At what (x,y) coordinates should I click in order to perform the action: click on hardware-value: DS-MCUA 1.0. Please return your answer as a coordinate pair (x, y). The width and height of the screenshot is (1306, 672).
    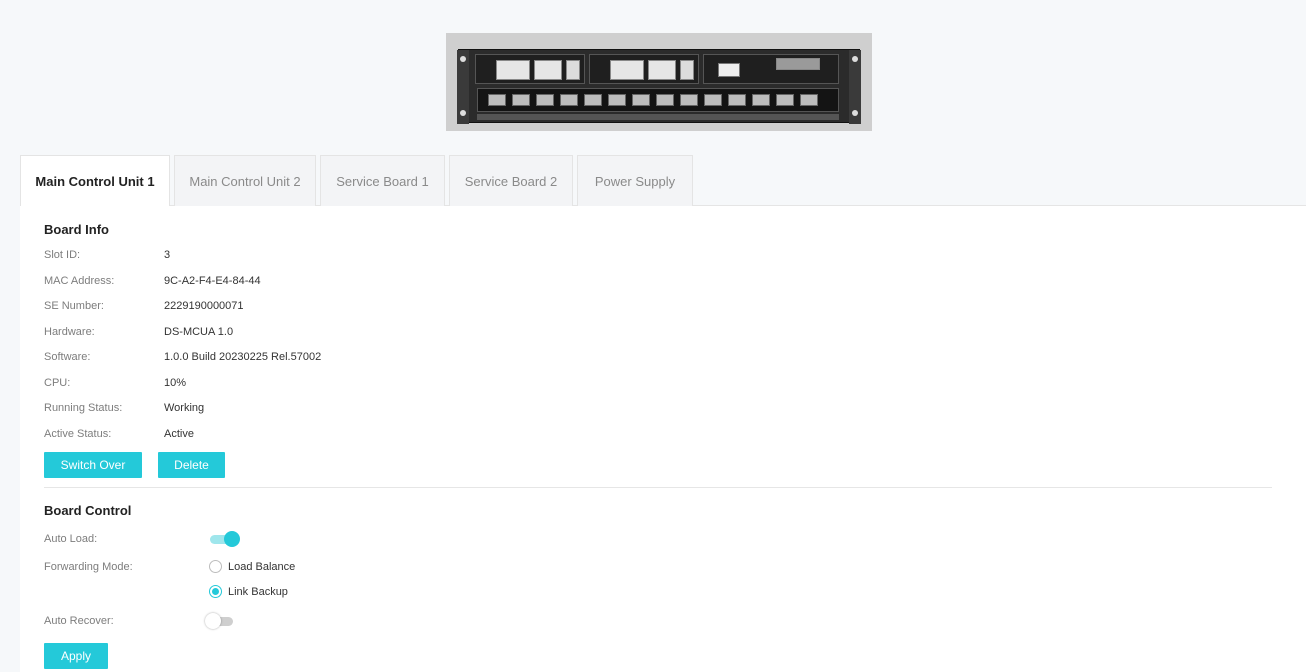
    Looking at the image, I should click on (199, 332).